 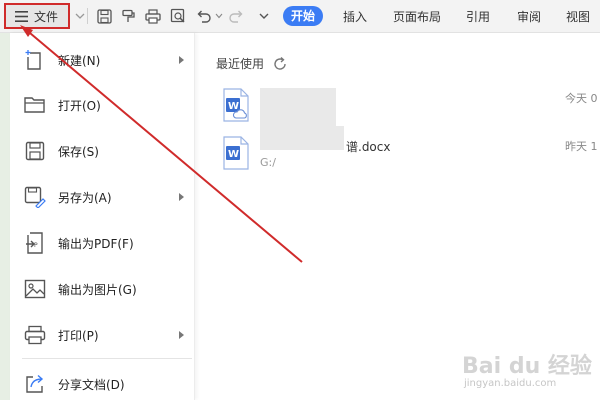 I want to click on save-as-icon, so click(x=35, y=197).